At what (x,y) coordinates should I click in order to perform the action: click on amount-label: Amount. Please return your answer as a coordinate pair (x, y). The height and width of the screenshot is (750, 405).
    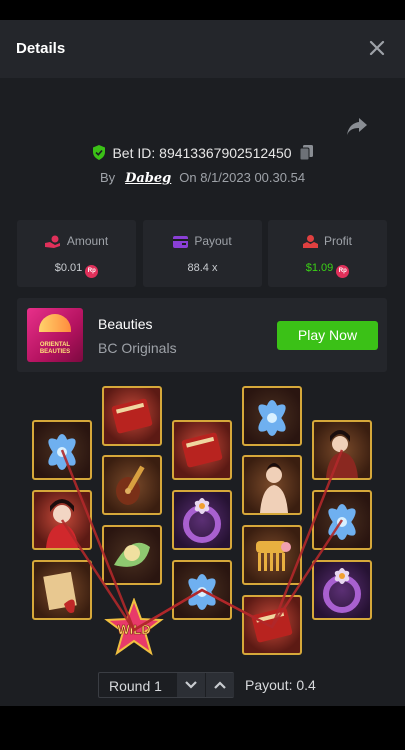
    Looking at the image, I should click on (87, 241).